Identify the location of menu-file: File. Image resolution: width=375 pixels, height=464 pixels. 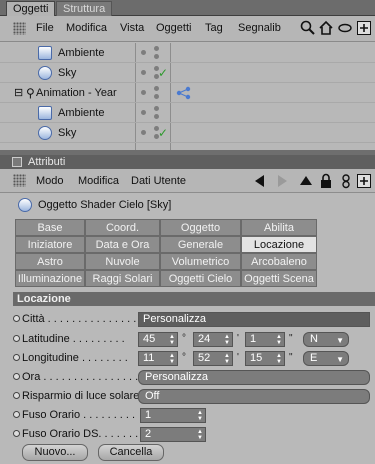
(45, 28).